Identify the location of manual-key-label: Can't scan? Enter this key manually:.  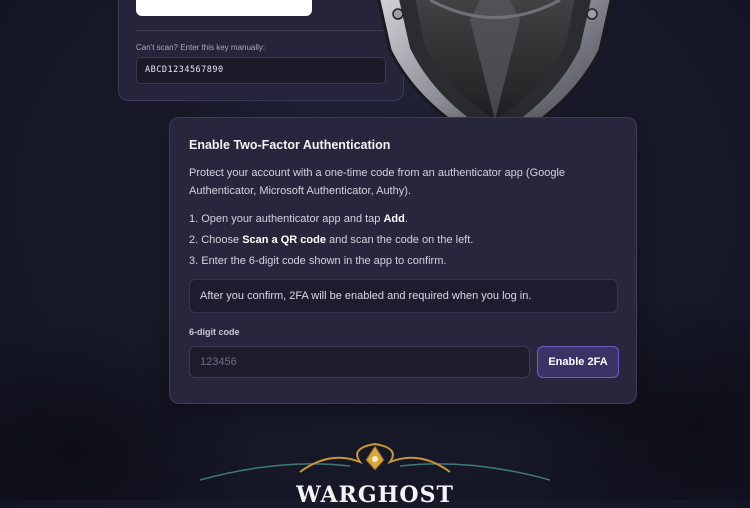
(201, 47).